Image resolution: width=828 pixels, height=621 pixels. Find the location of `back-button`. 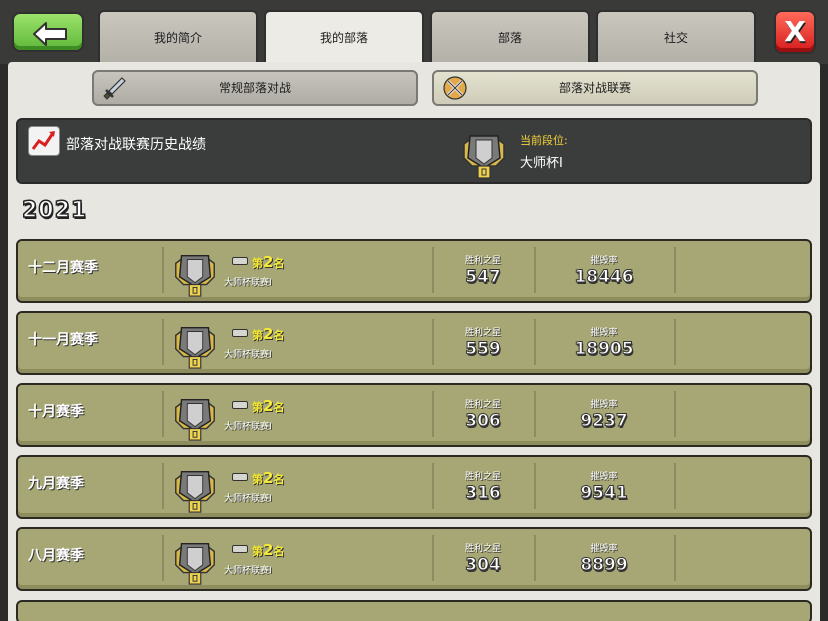

back-button is located at coordinates (48, 32).